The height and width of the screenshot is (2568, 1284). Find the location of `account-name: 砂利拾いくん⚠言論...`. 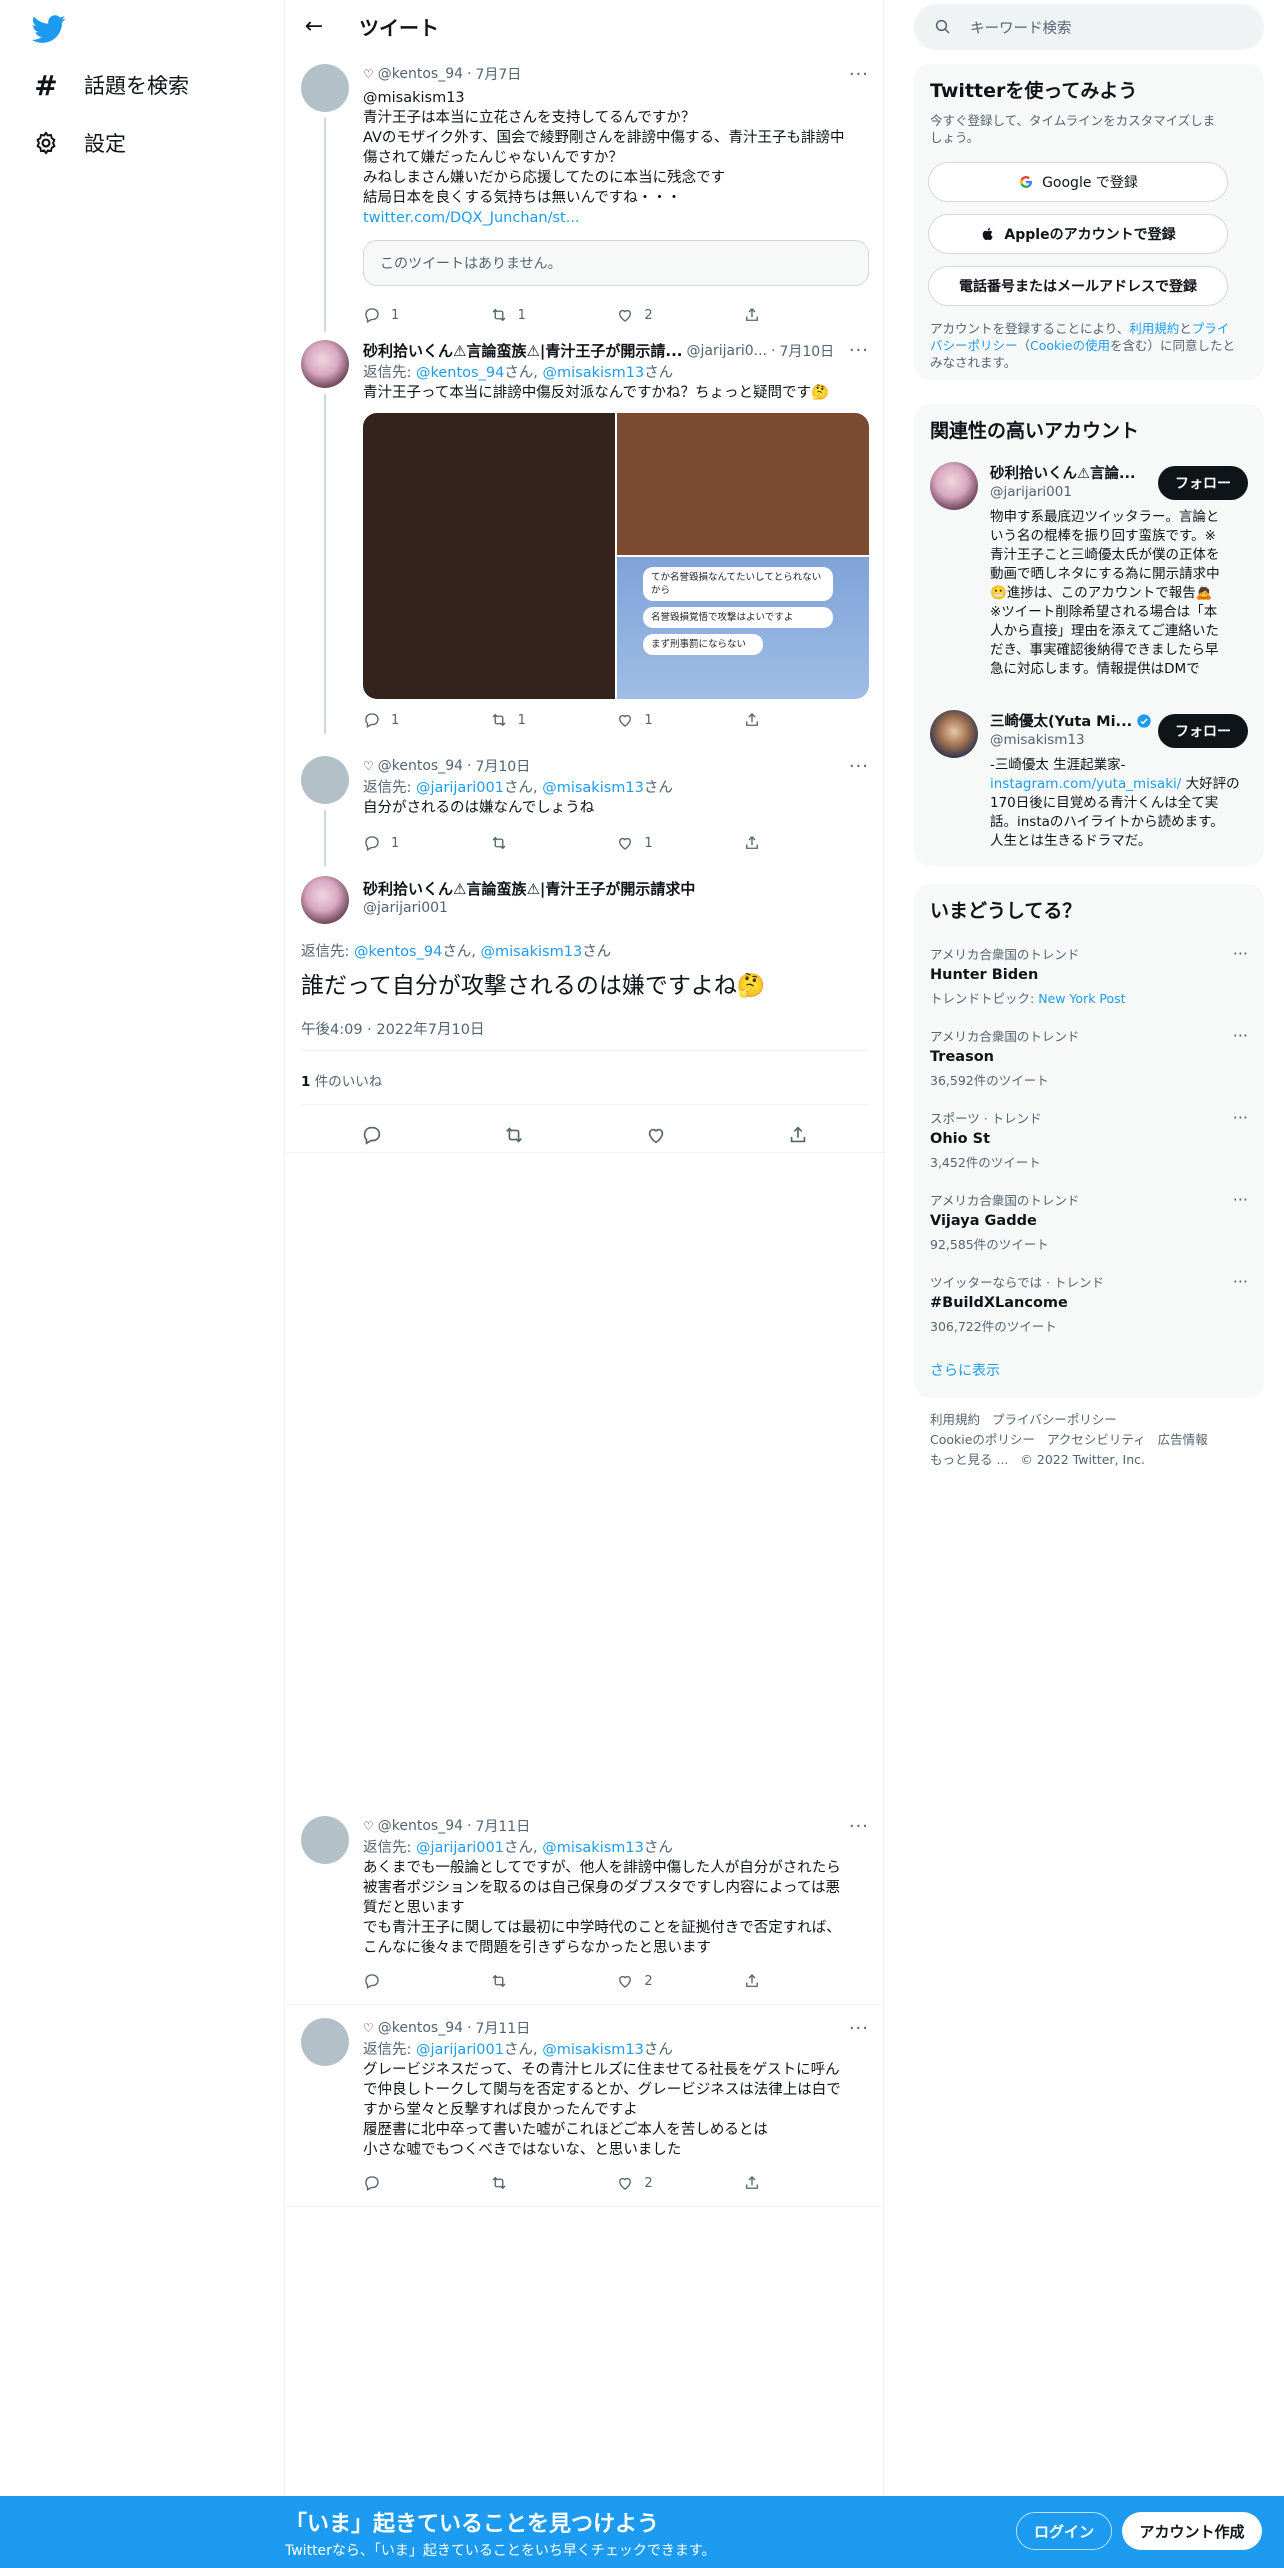

account-name: 砂利拾いくん⚠言論... is located at coordinates (1063, 472).